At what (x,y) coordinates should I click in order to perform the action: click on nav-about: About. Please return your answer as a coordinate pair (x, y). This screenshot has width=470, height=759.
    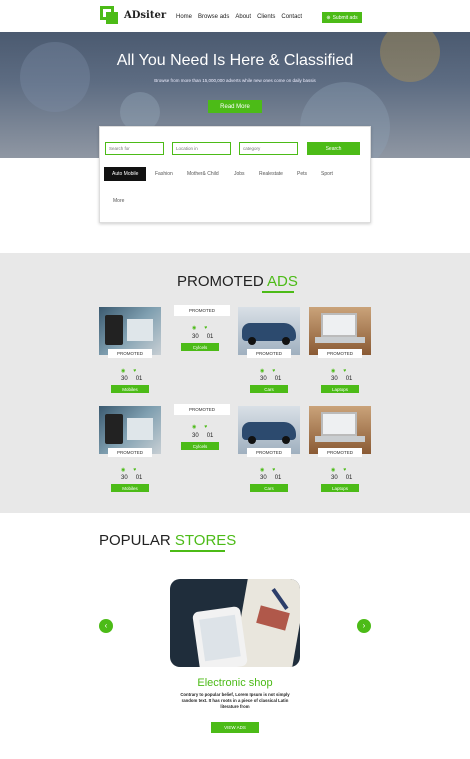
    Looking at the image, I should click on (243, 17).